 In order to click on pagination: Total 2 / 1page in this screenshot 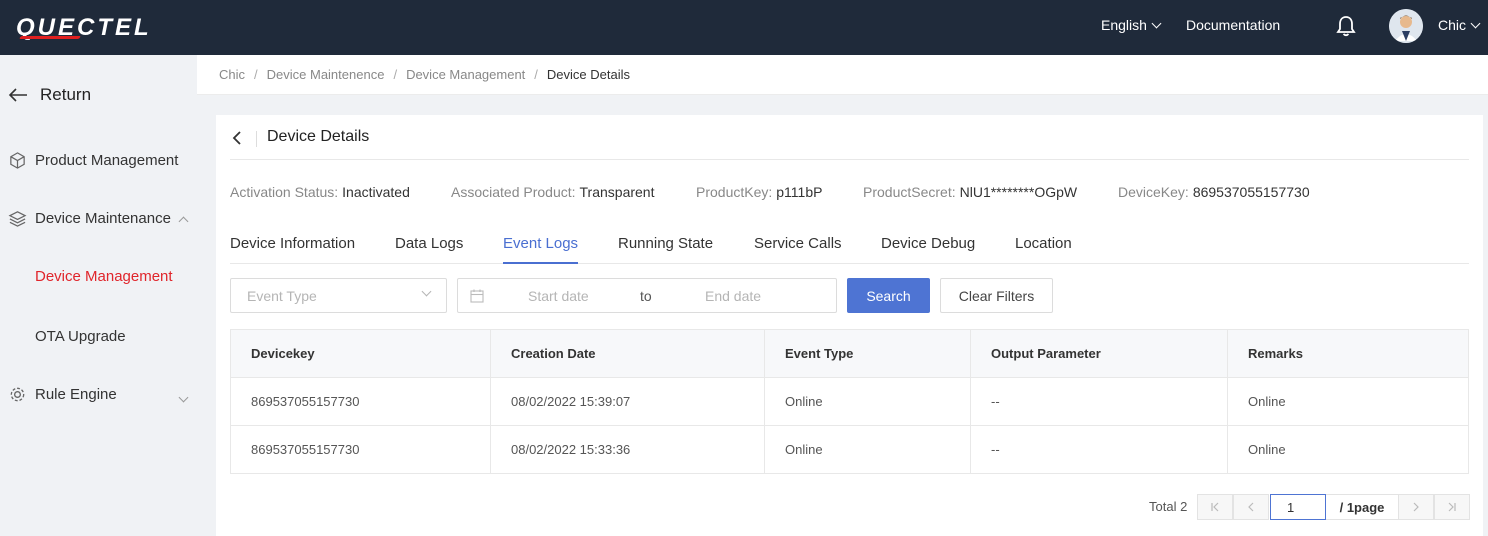, I will do `click(849, 507)`.